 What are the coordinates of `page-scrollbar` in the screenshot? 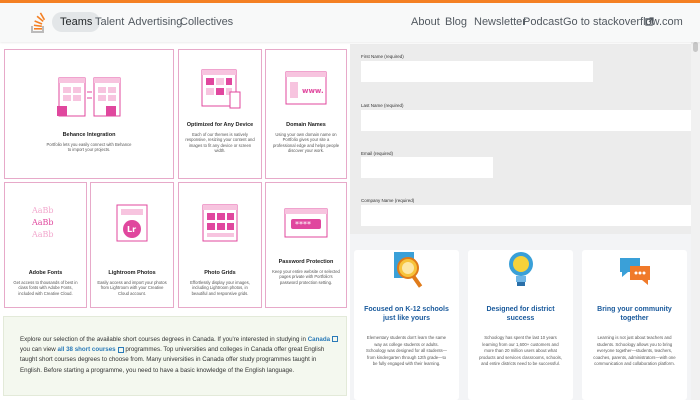 It's located at (695, 221).